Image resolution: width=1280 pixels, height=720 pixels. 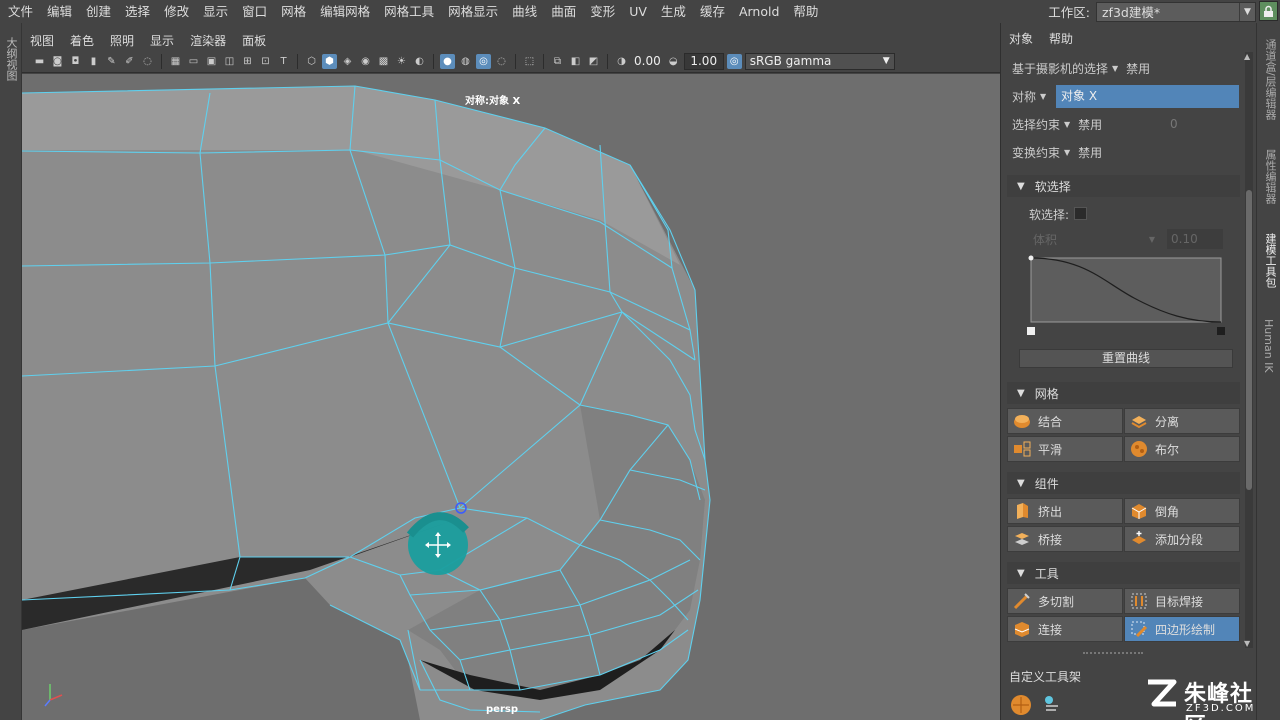 What do you see at coordinates (1270, 79) in the screenshot?
I see `tab-channel-box: 通道盒/层编辑器` at bounding box center [1270, 79].